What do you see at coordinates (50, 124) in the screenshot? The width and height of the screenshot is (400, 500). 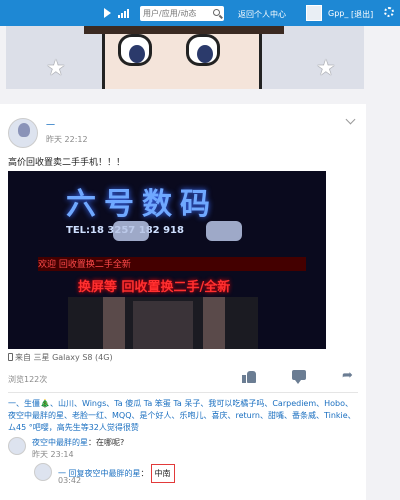 I see `post-author: 一` at bounding box center [50, 124].